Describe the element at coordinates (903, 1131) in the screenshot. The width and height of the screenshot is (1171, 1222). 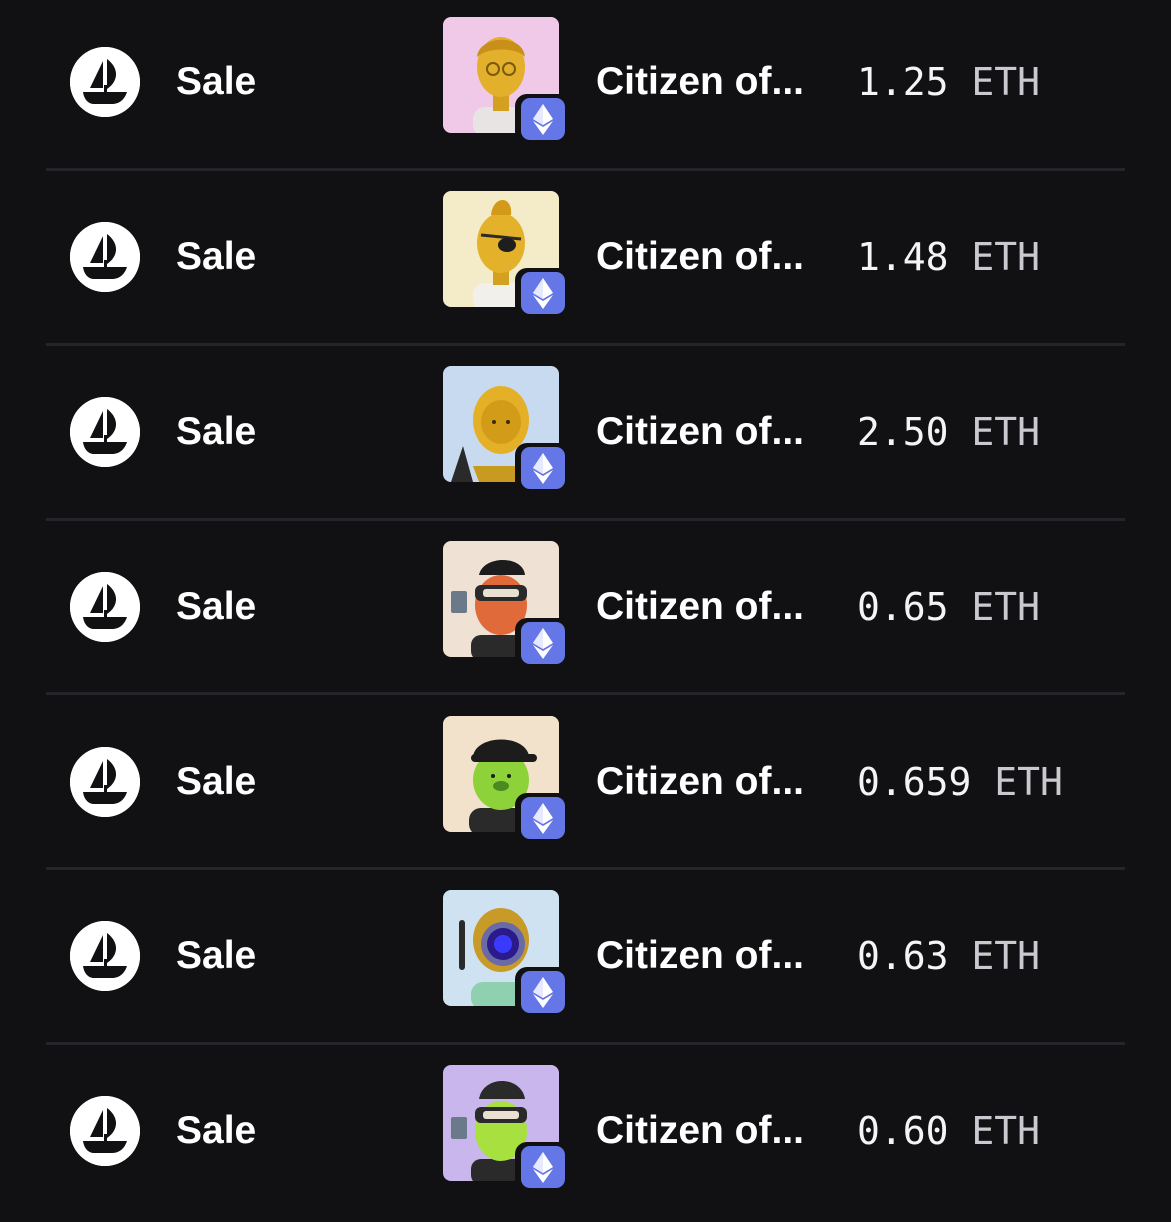
I see `price-amount: 0.60` at that location.